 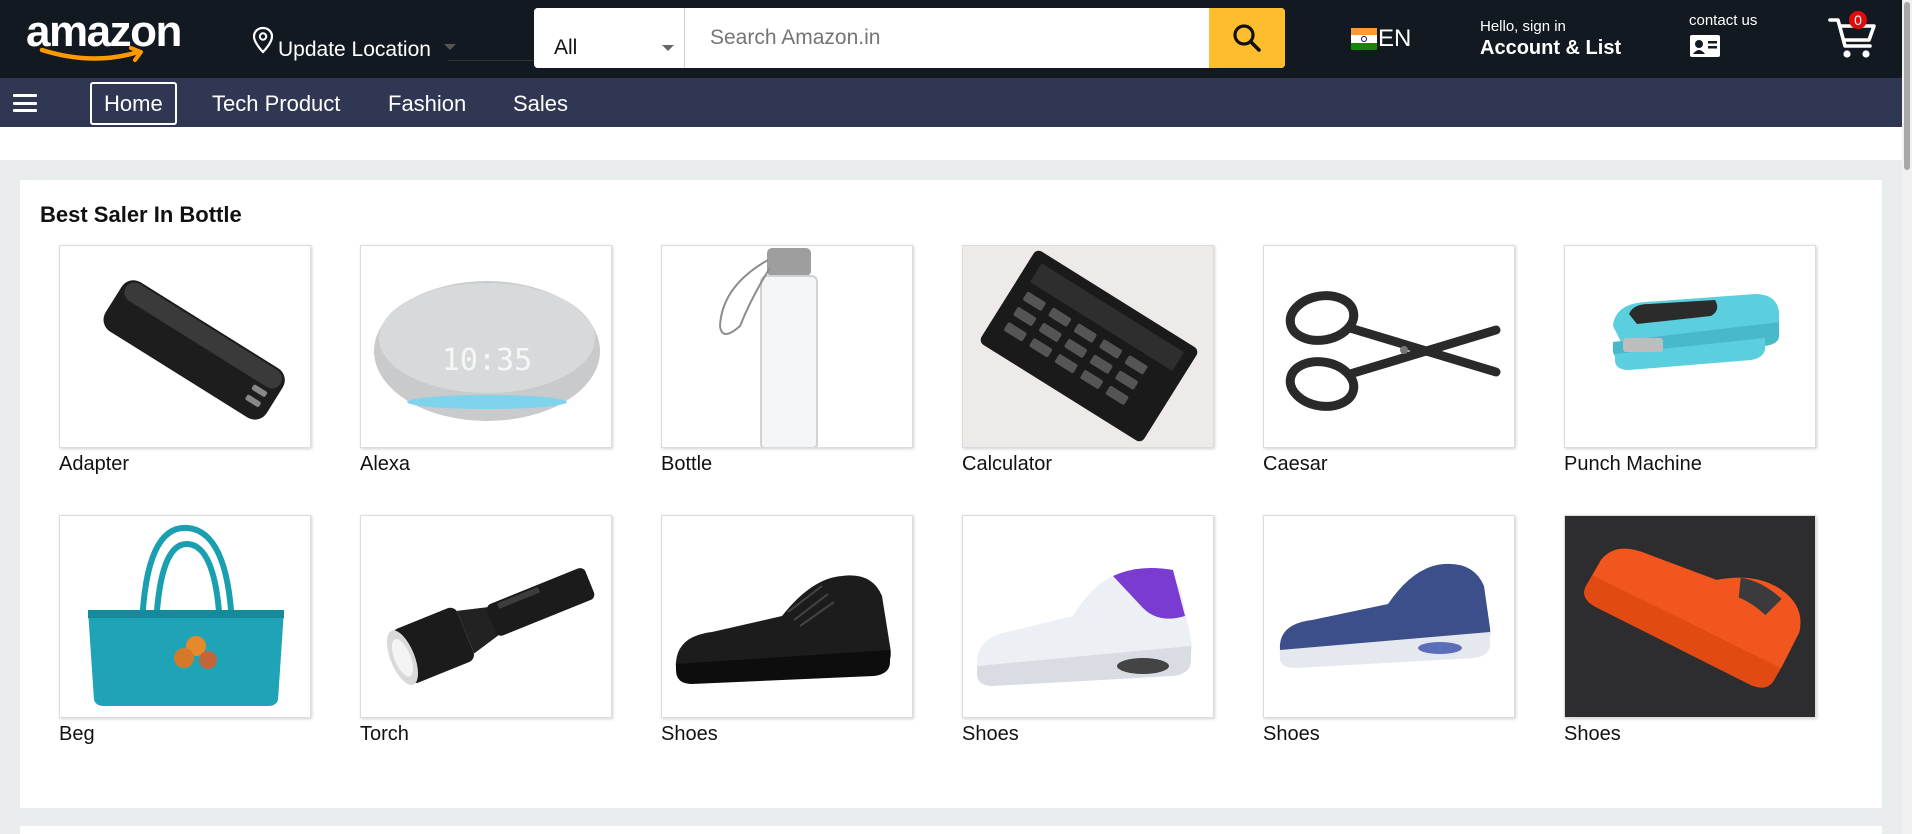 I want to click on product-name: Calculator, so click(x=1007, y=464).